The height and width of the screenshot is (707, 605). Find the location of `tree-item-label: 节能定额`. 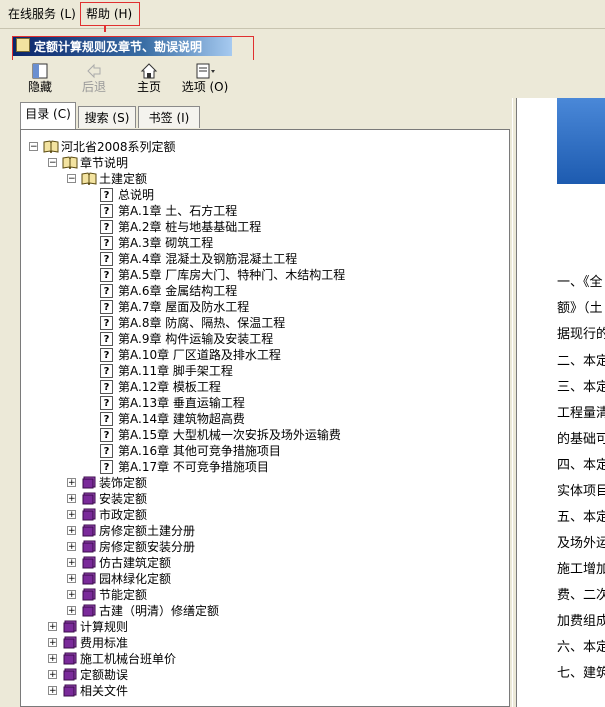

tree-item-label: 节能定额 is located at coordinates (123, 595).